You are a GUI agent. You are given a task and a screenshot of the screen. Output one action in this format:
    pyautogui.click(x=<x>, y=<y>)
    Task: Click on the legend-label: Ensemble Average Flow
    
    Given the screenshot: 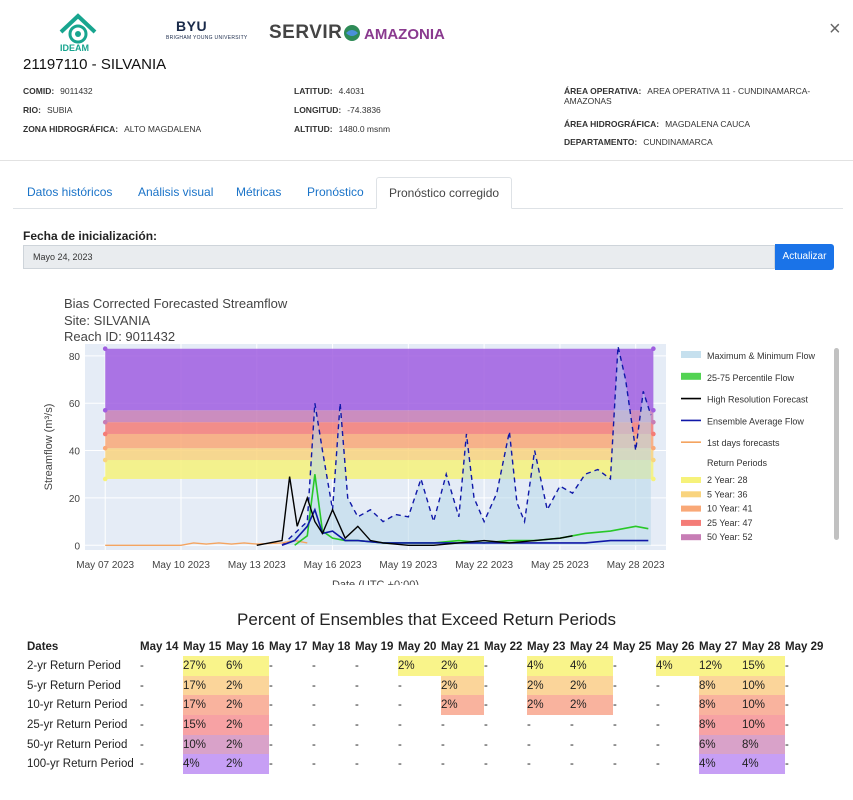 What is the action you would take?
    pyautogui.click(x=755, y=421)
    